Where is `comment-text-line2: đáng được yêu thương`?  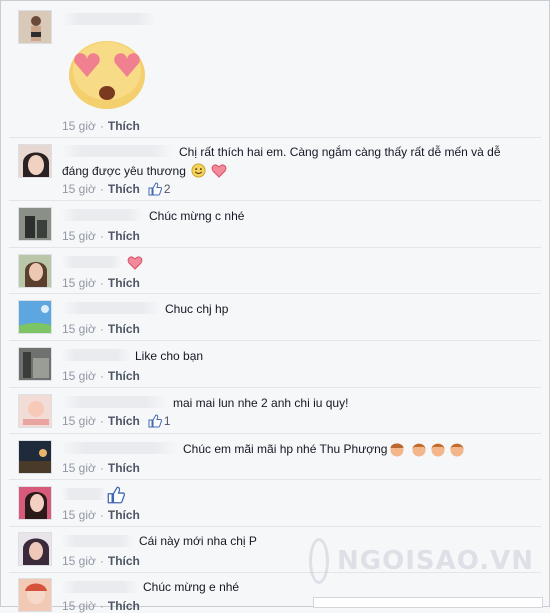
comment-text-line2: đáng được yêu thương is located at coordinates (144, 170).